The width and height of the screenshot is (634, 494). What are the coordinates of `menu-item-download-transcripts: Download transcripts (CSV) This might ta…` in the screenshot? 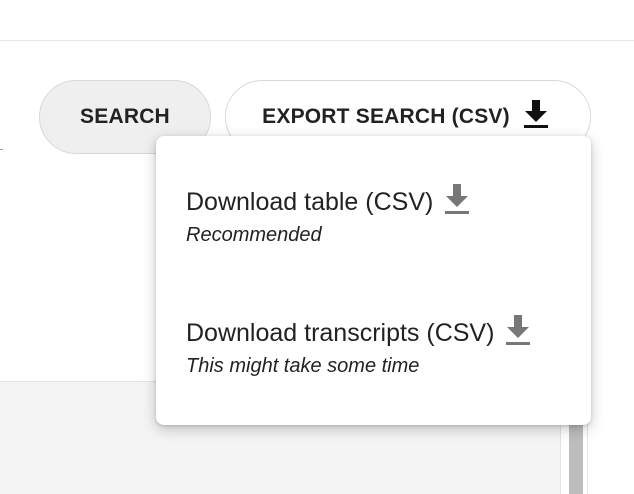 It's located at (359, 346).